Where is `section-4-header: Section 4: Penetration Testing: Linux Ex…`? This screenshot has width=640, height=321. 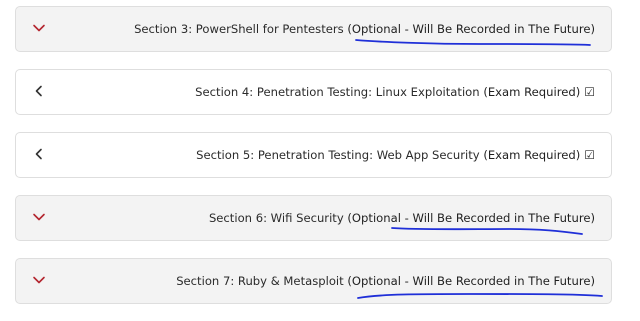
section-4-header: Section 4: Penetration Testing: Linux Ex… is located at coordinates (313, 92).